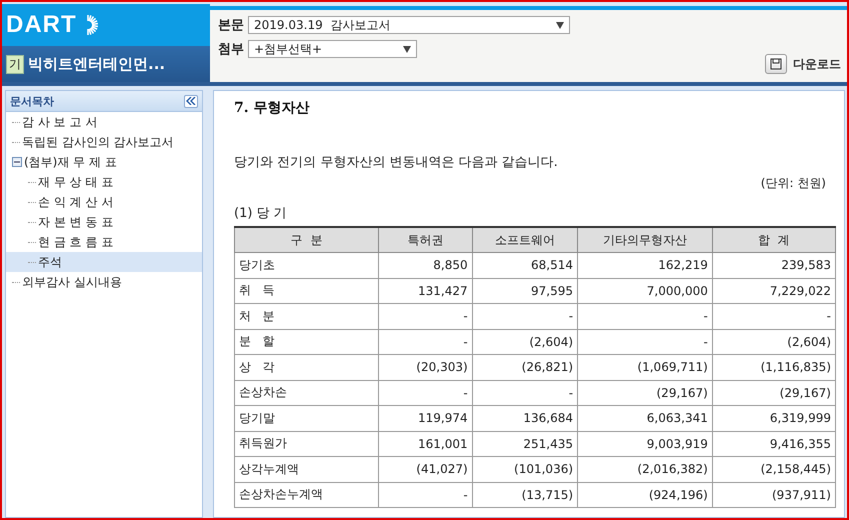 This screenshot has width=849, height=520. Describe the element at coordinates (104, 222) in the screenshot. I see `tree-item: 자 본 변 동 표` at that location.